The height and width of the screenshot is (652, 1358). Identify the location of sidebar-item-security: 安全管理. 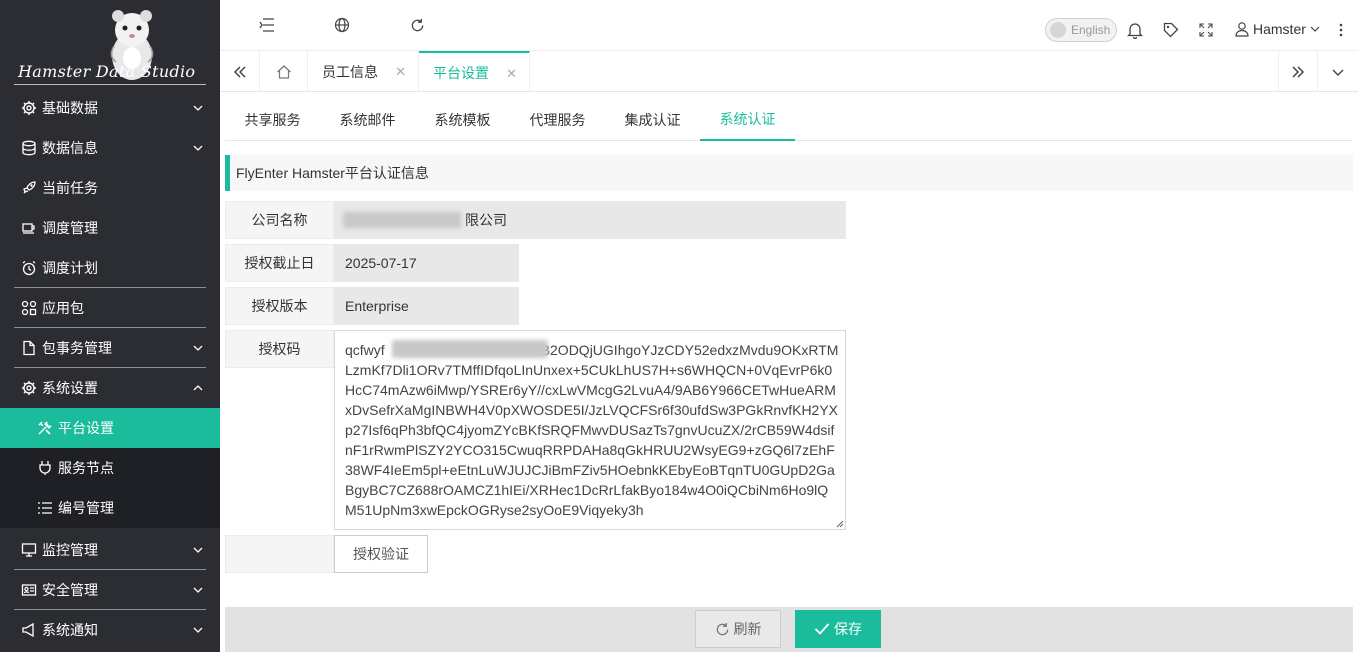
(110, 590).